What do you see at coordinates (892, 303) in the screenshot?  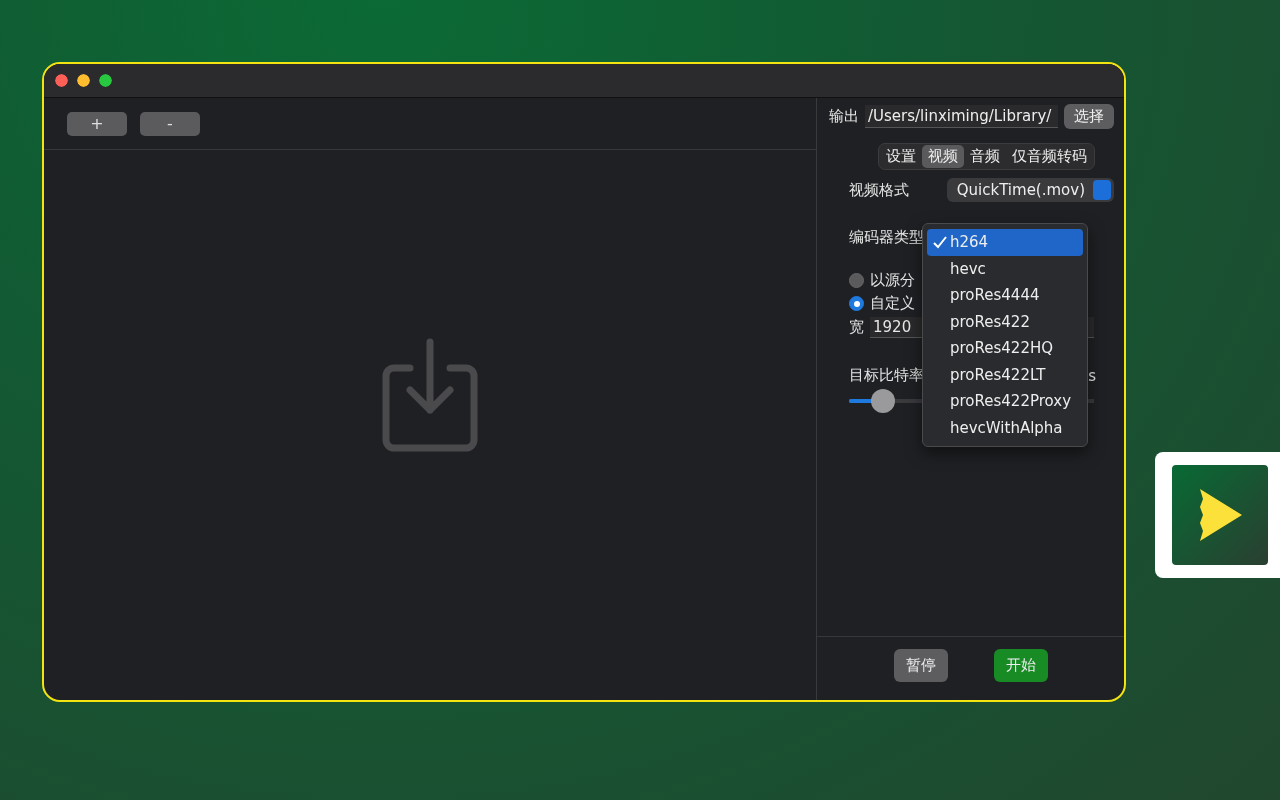 I see `radio-label: 自定义` at bounding box center [892, 303].